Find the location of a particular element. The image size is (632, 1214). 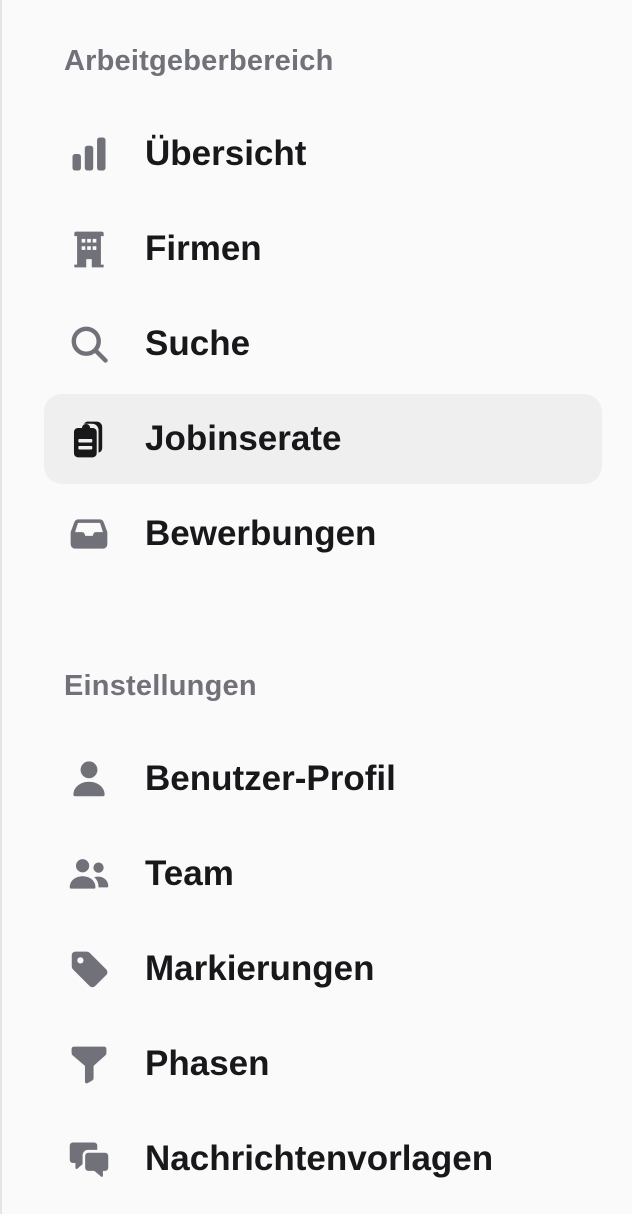

users-icon is located at coordinates (89, 874).